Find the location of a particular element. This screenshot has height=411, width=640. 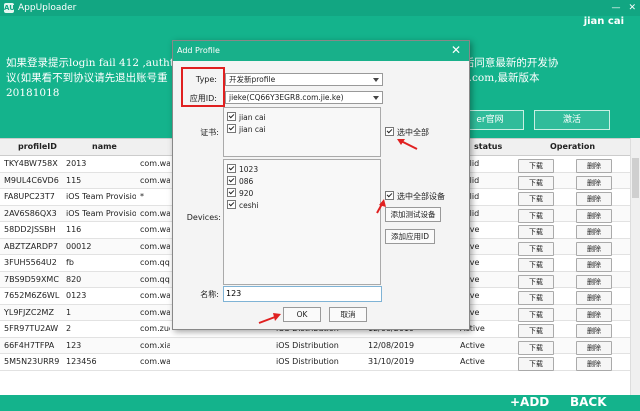

cell-profile-id: YL9FJZC2MZ is located at coordinates (29, 312).